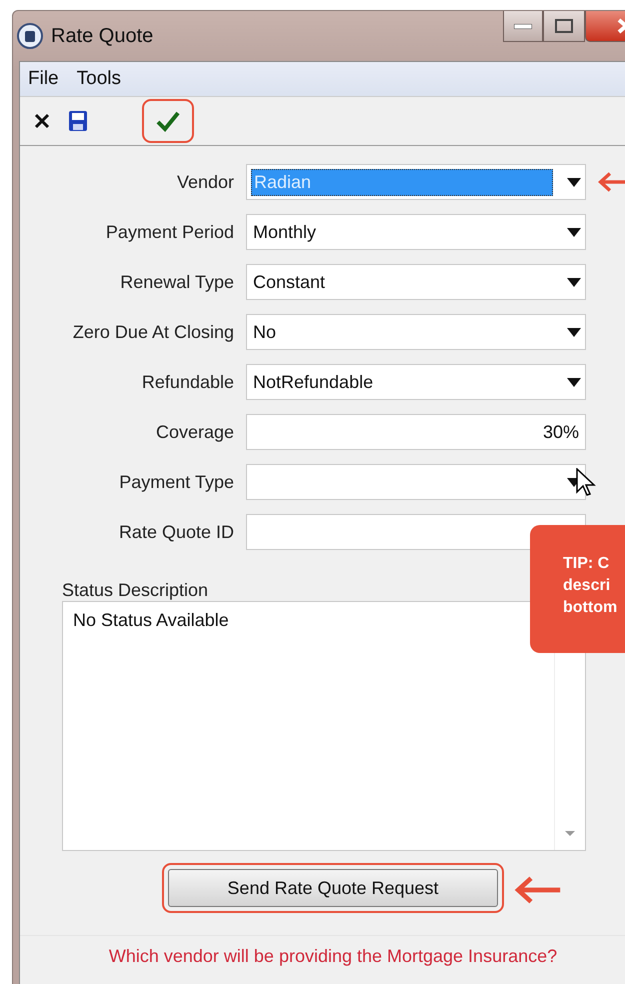 The height and width of the screenshot is (984, 625). Describe the element at coordinates (416, 432) in the screenshot. I see `input-field: 30%` at that location.